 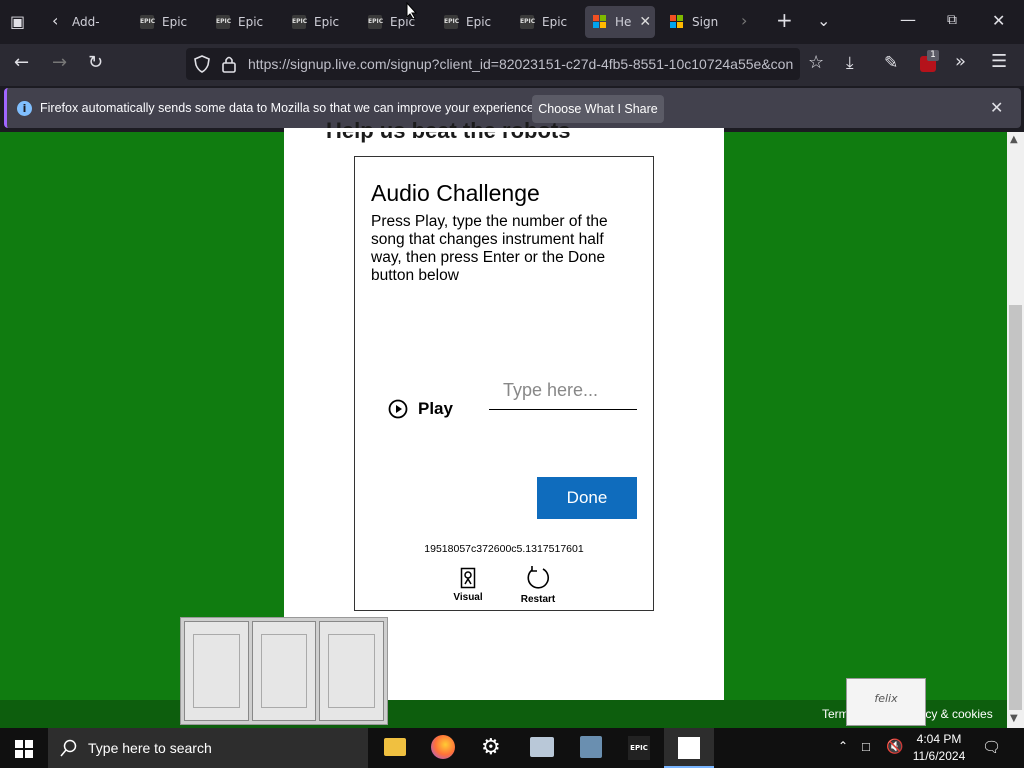 What do you see at coordinates (24, 749) in the screenshot?
I see `windows-start-icon` at bounding box center [24, 749].